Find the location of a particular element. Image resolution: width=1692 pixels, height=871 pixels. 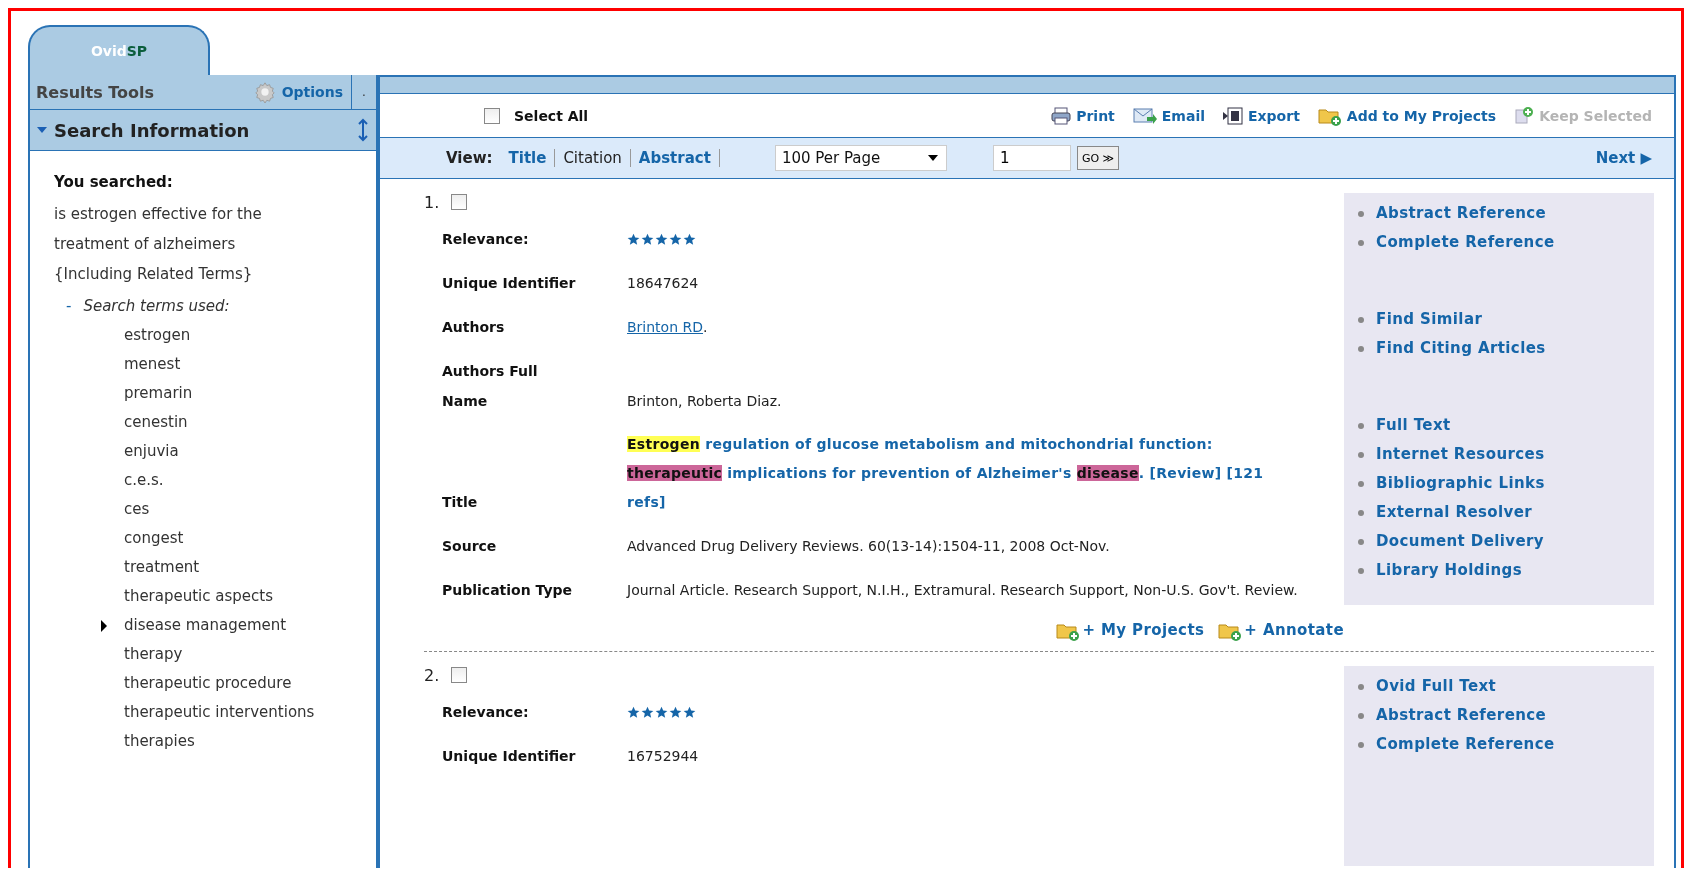

select-all-checkbox: Select All is located at coordinates (768, 115).